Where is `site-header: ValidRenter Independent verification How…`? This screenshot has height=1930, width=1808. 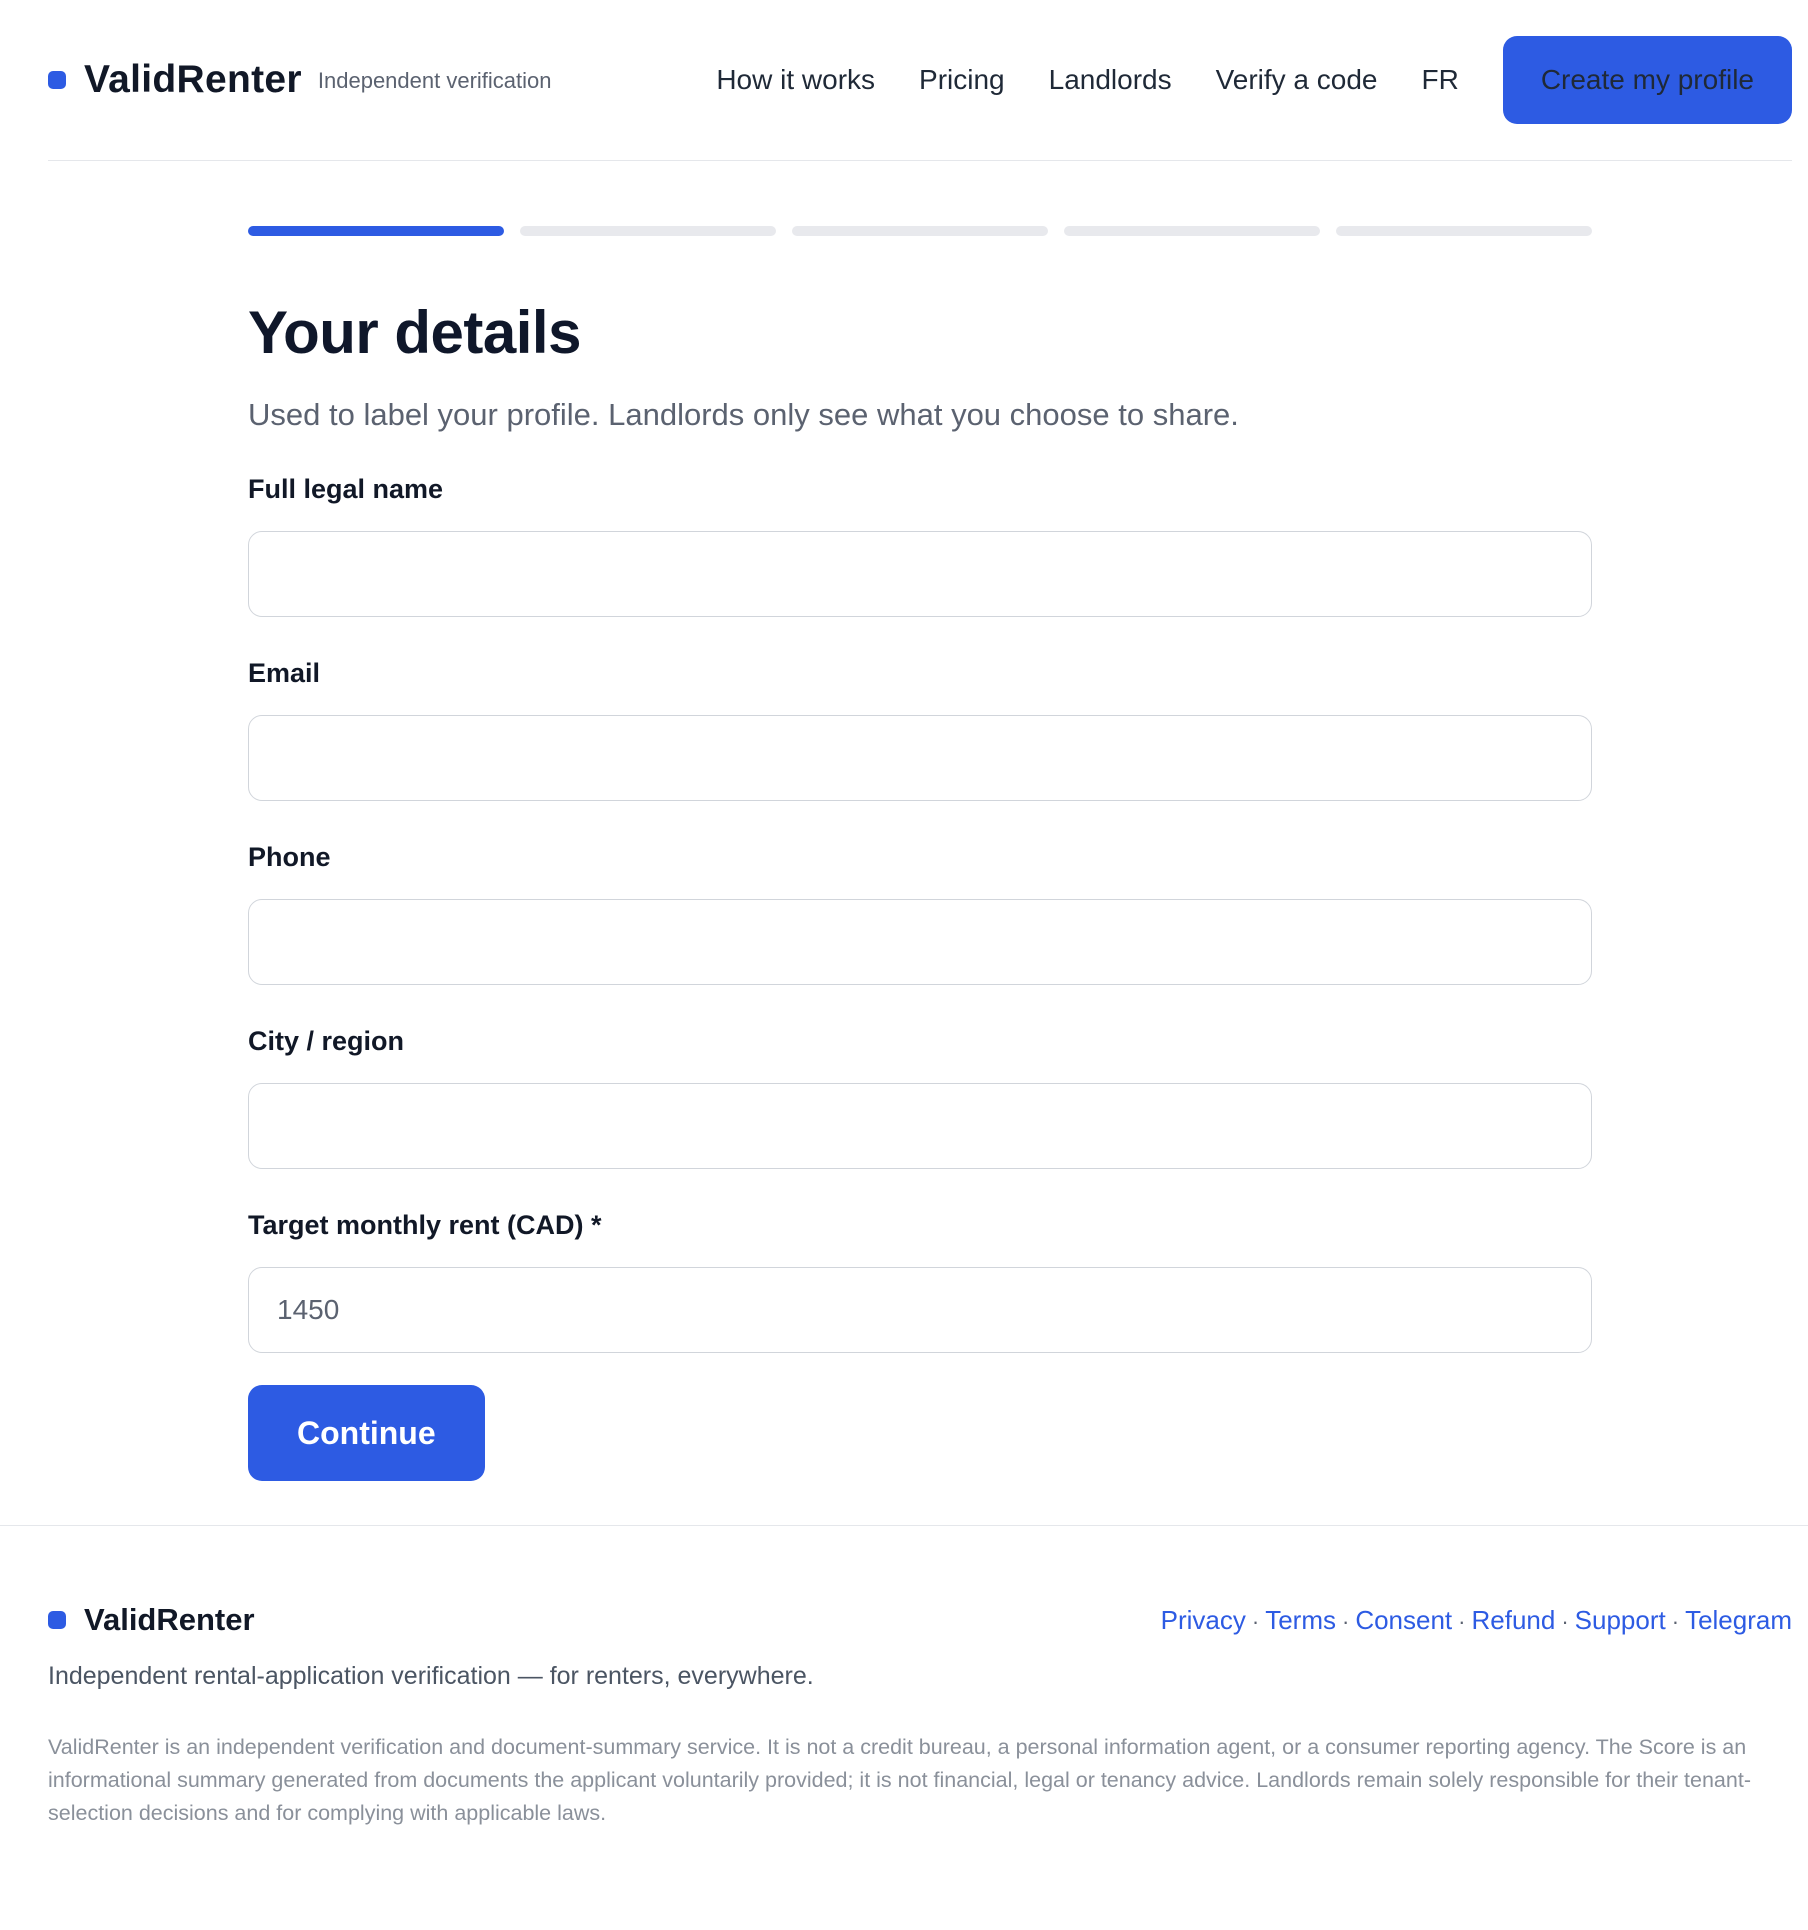 site-header: ValidRenter Independent verification How… is located at coordinates (920, 80).